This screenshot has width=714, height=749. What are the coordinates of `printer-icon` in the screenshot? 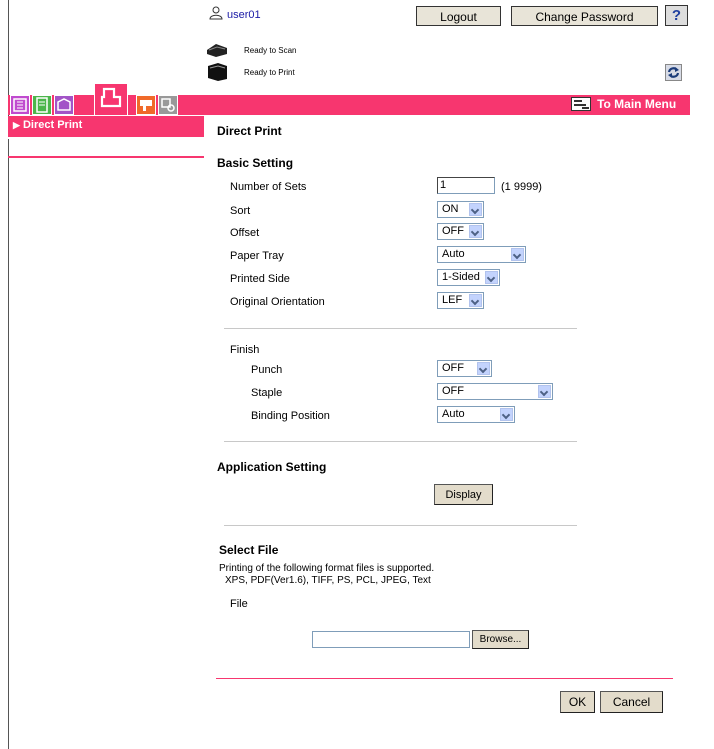 It's located at (217, 73).